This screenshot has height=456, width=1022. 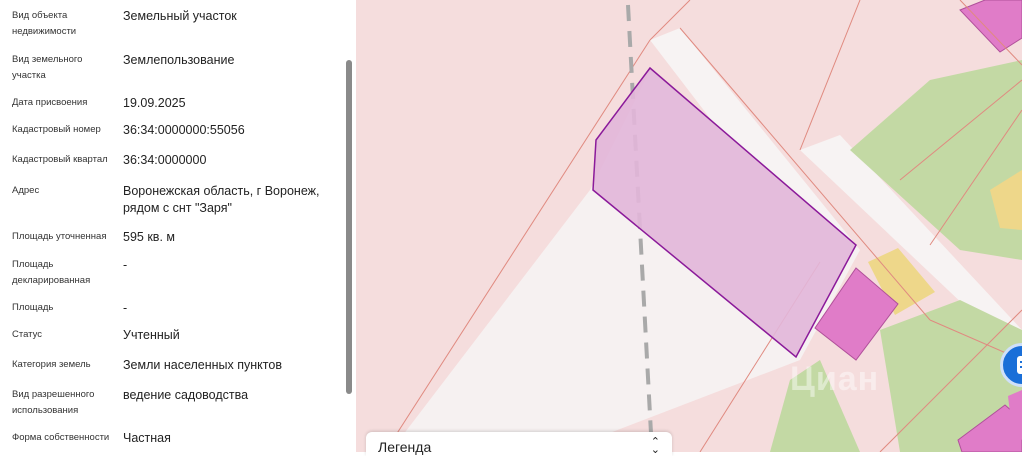 I want to click on property-label: Дата присвоения, so click(x=50, y=102).